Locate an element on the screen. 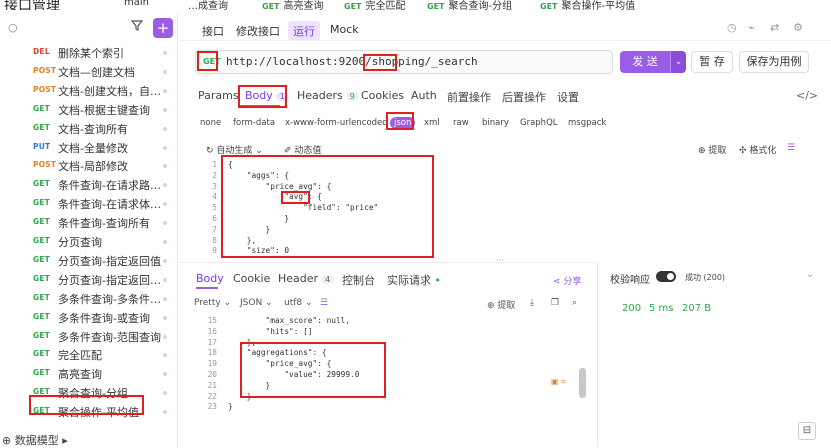 This screenshot has height=448, width=831. send-button: 发 送 is located at coordinates (645, 62).